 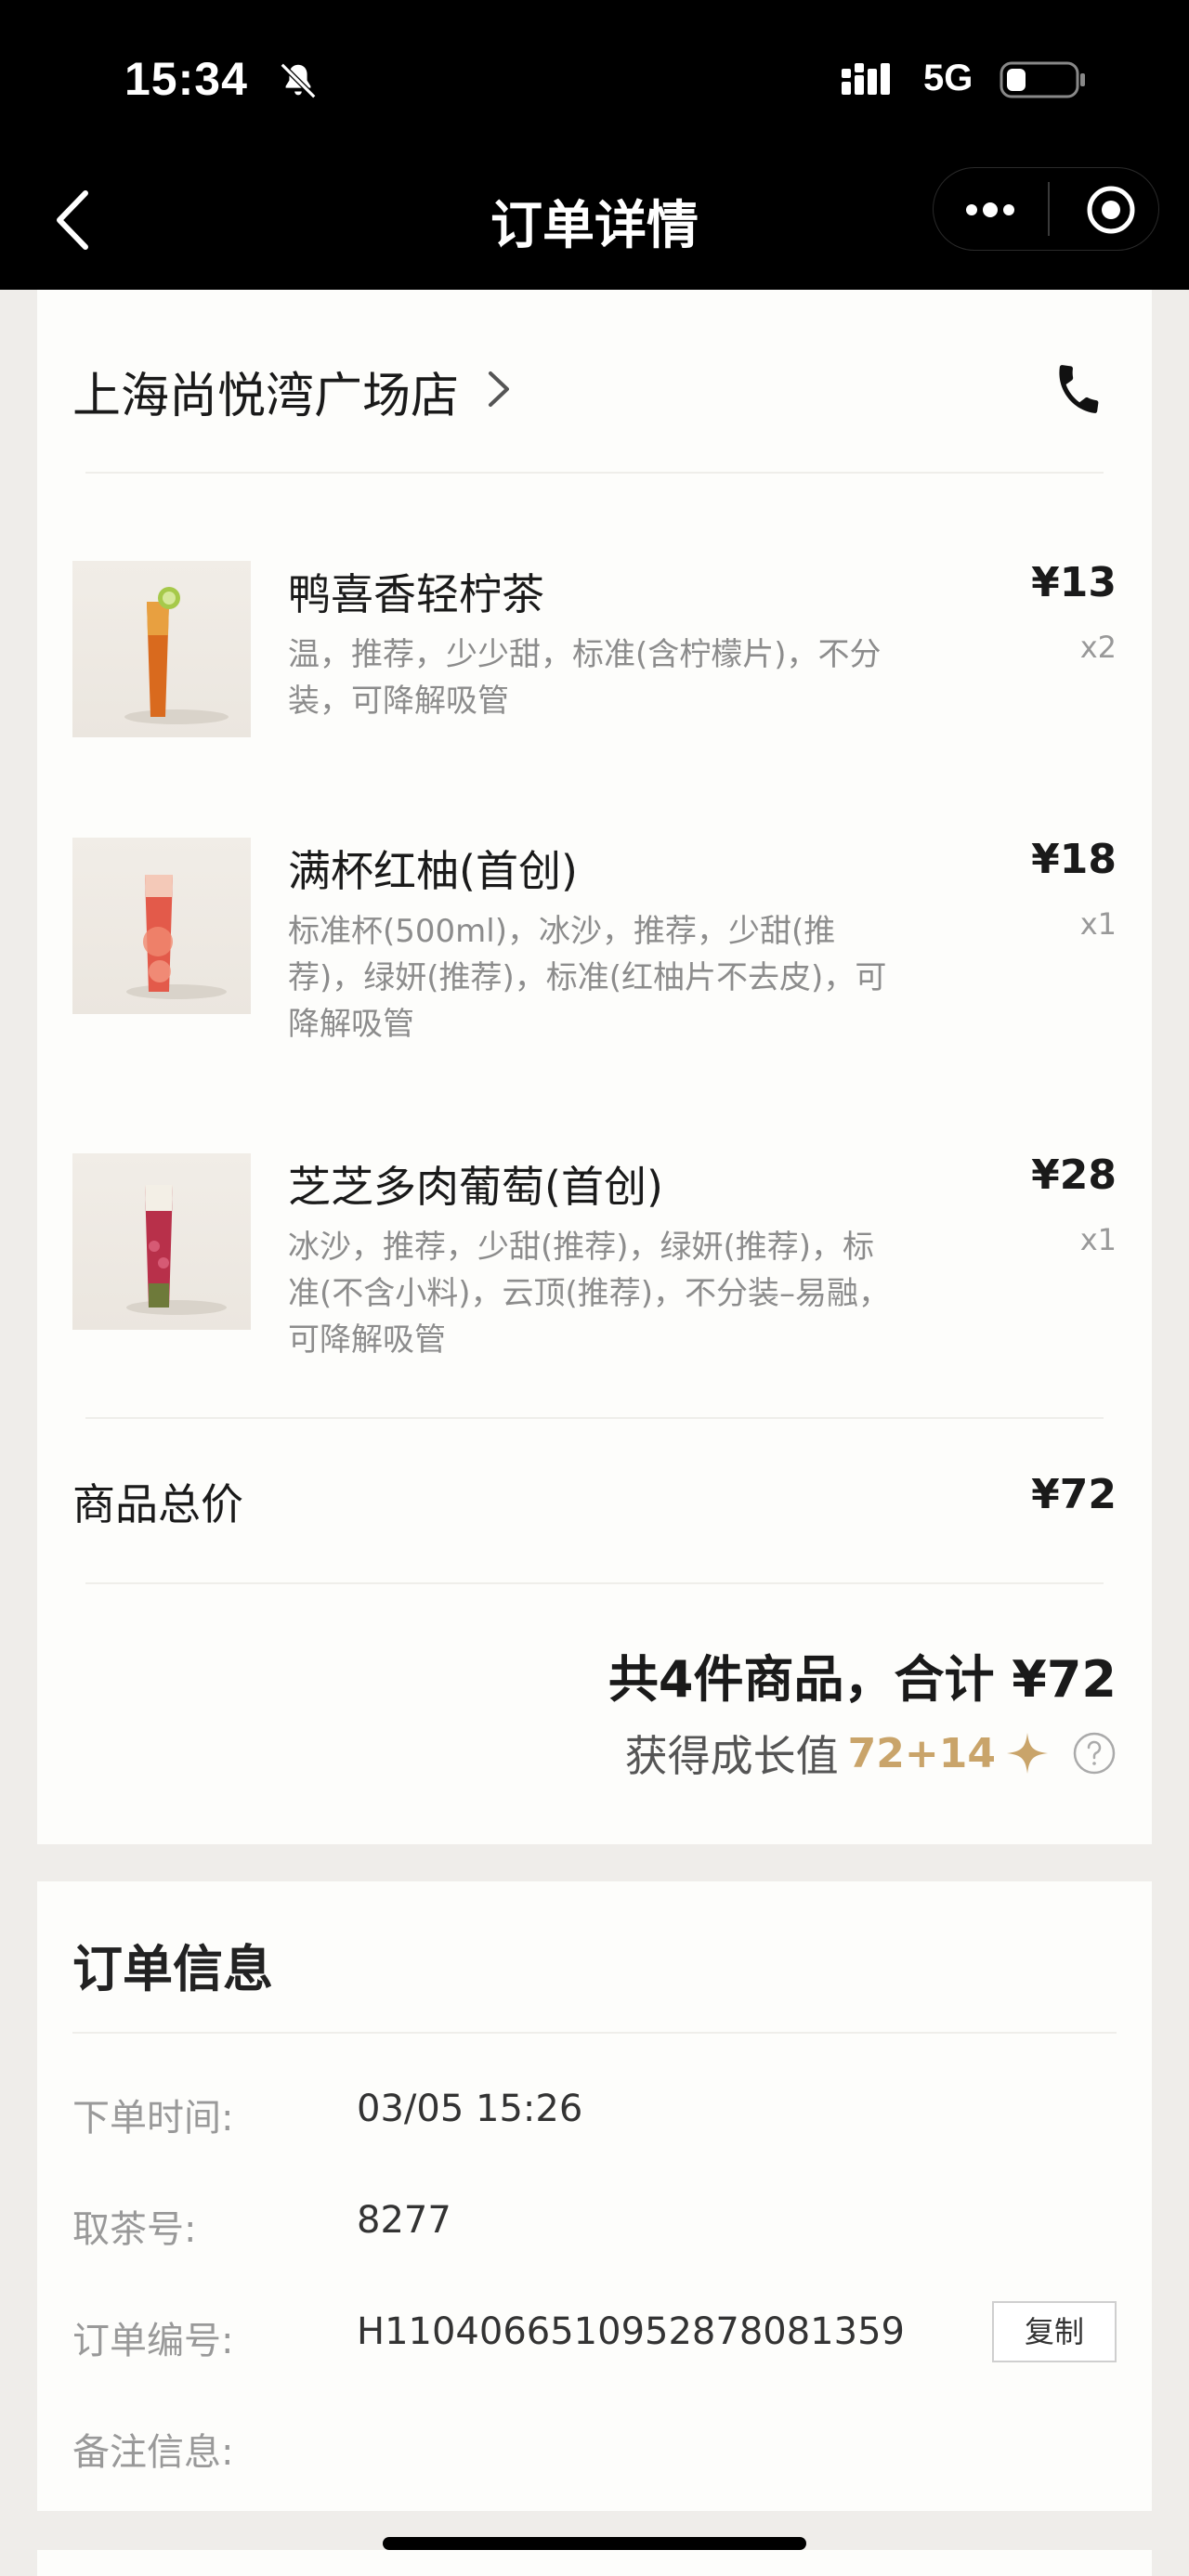 I want to click on order-number-value: H1104066510952878081359, so click(x=631, y=2331).